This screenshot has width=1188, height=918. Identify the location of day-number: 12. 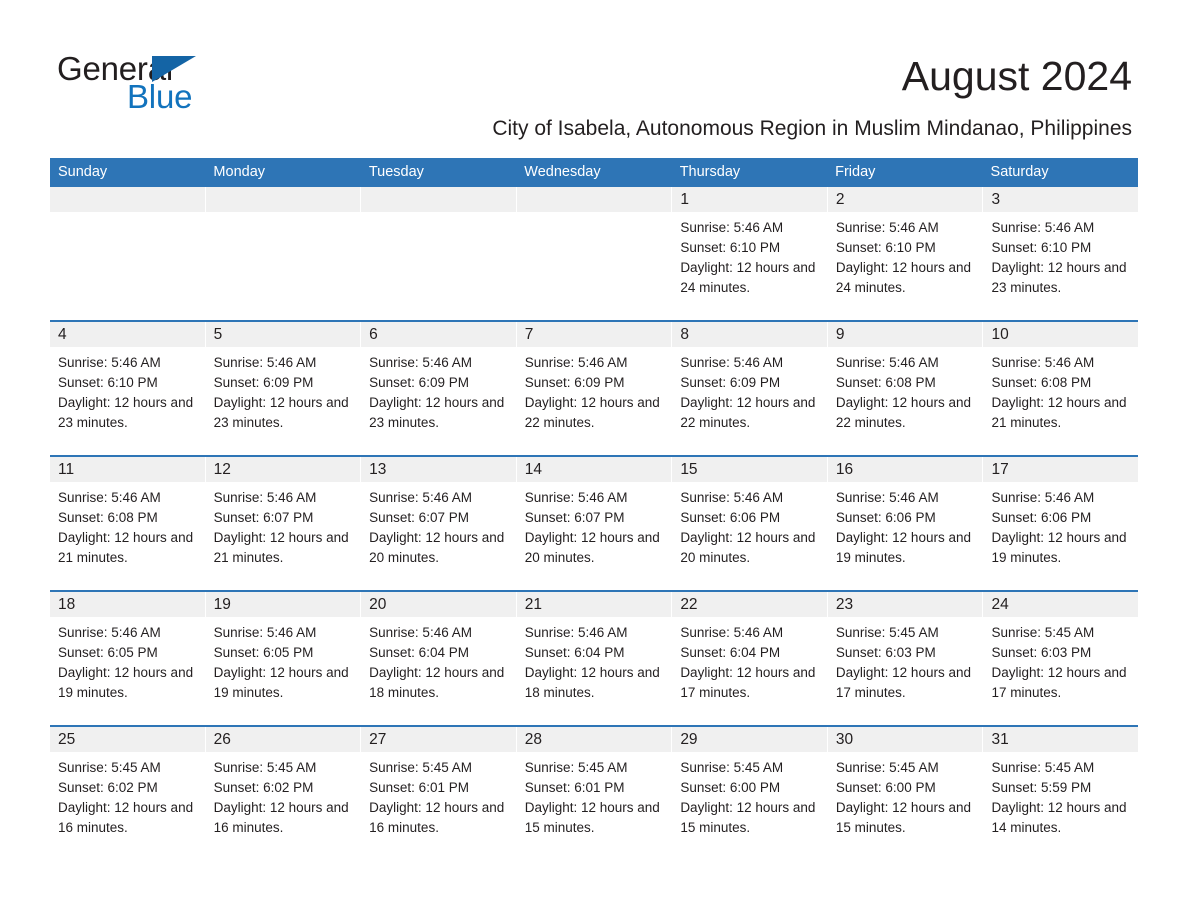
(222, 469).